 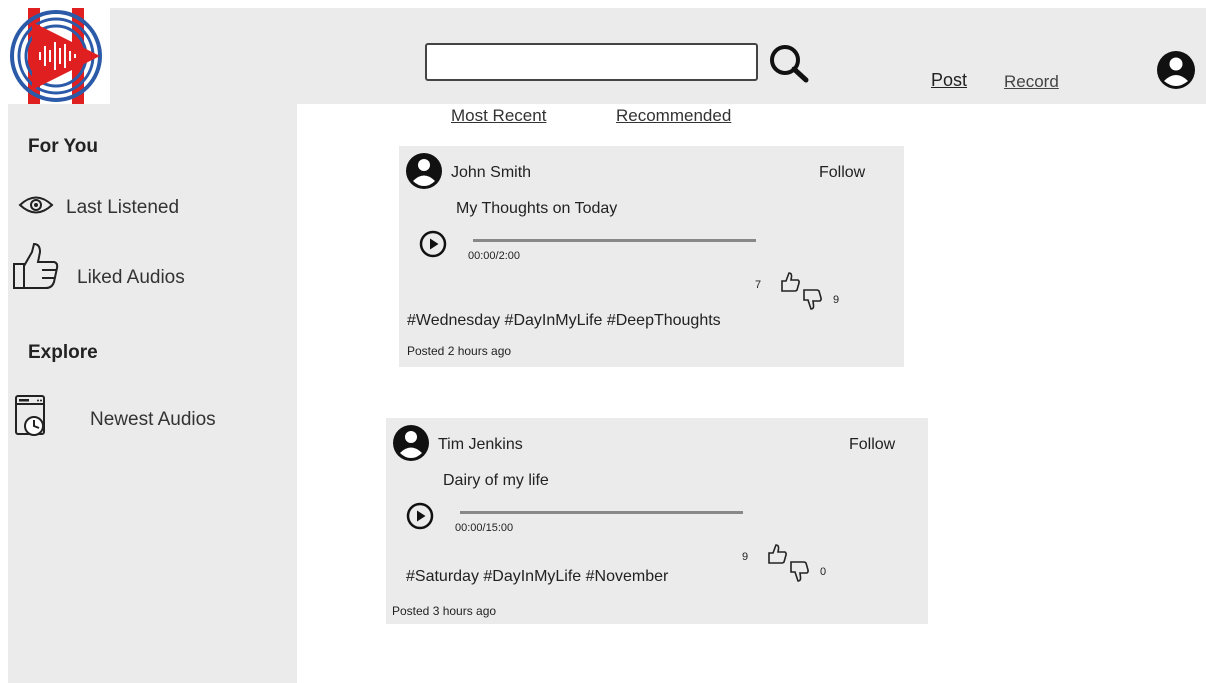 I want to click on sidebar-item-label: Last Listened, so click(x=123, y=207).